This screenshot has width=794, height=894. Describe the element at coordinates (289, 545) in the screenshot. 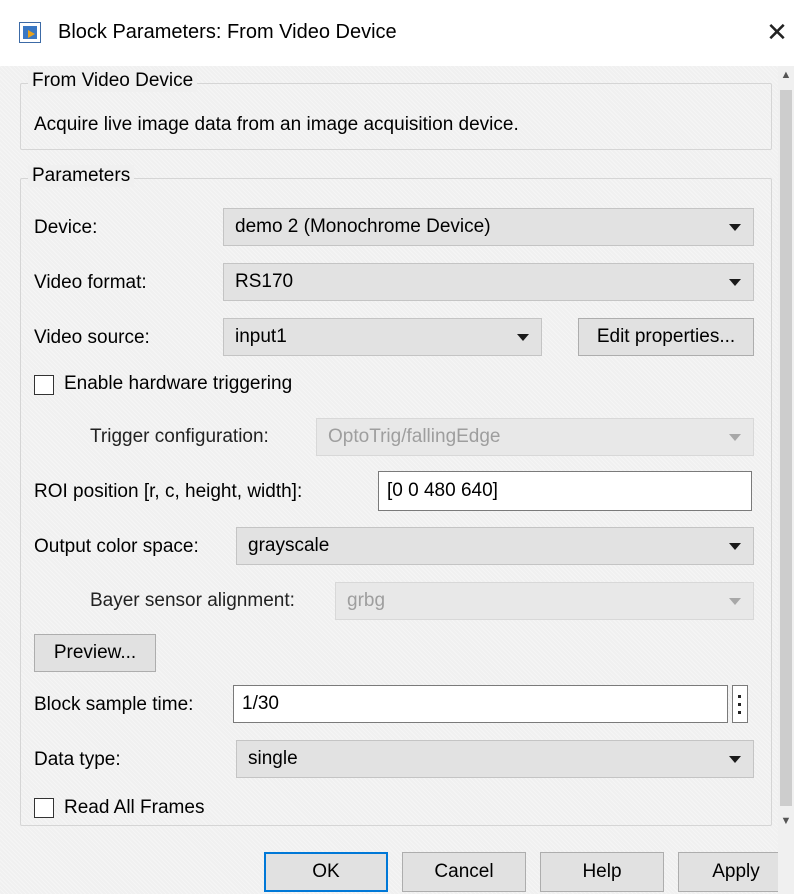

I see `output-color-space-value: grayscale` at that location.